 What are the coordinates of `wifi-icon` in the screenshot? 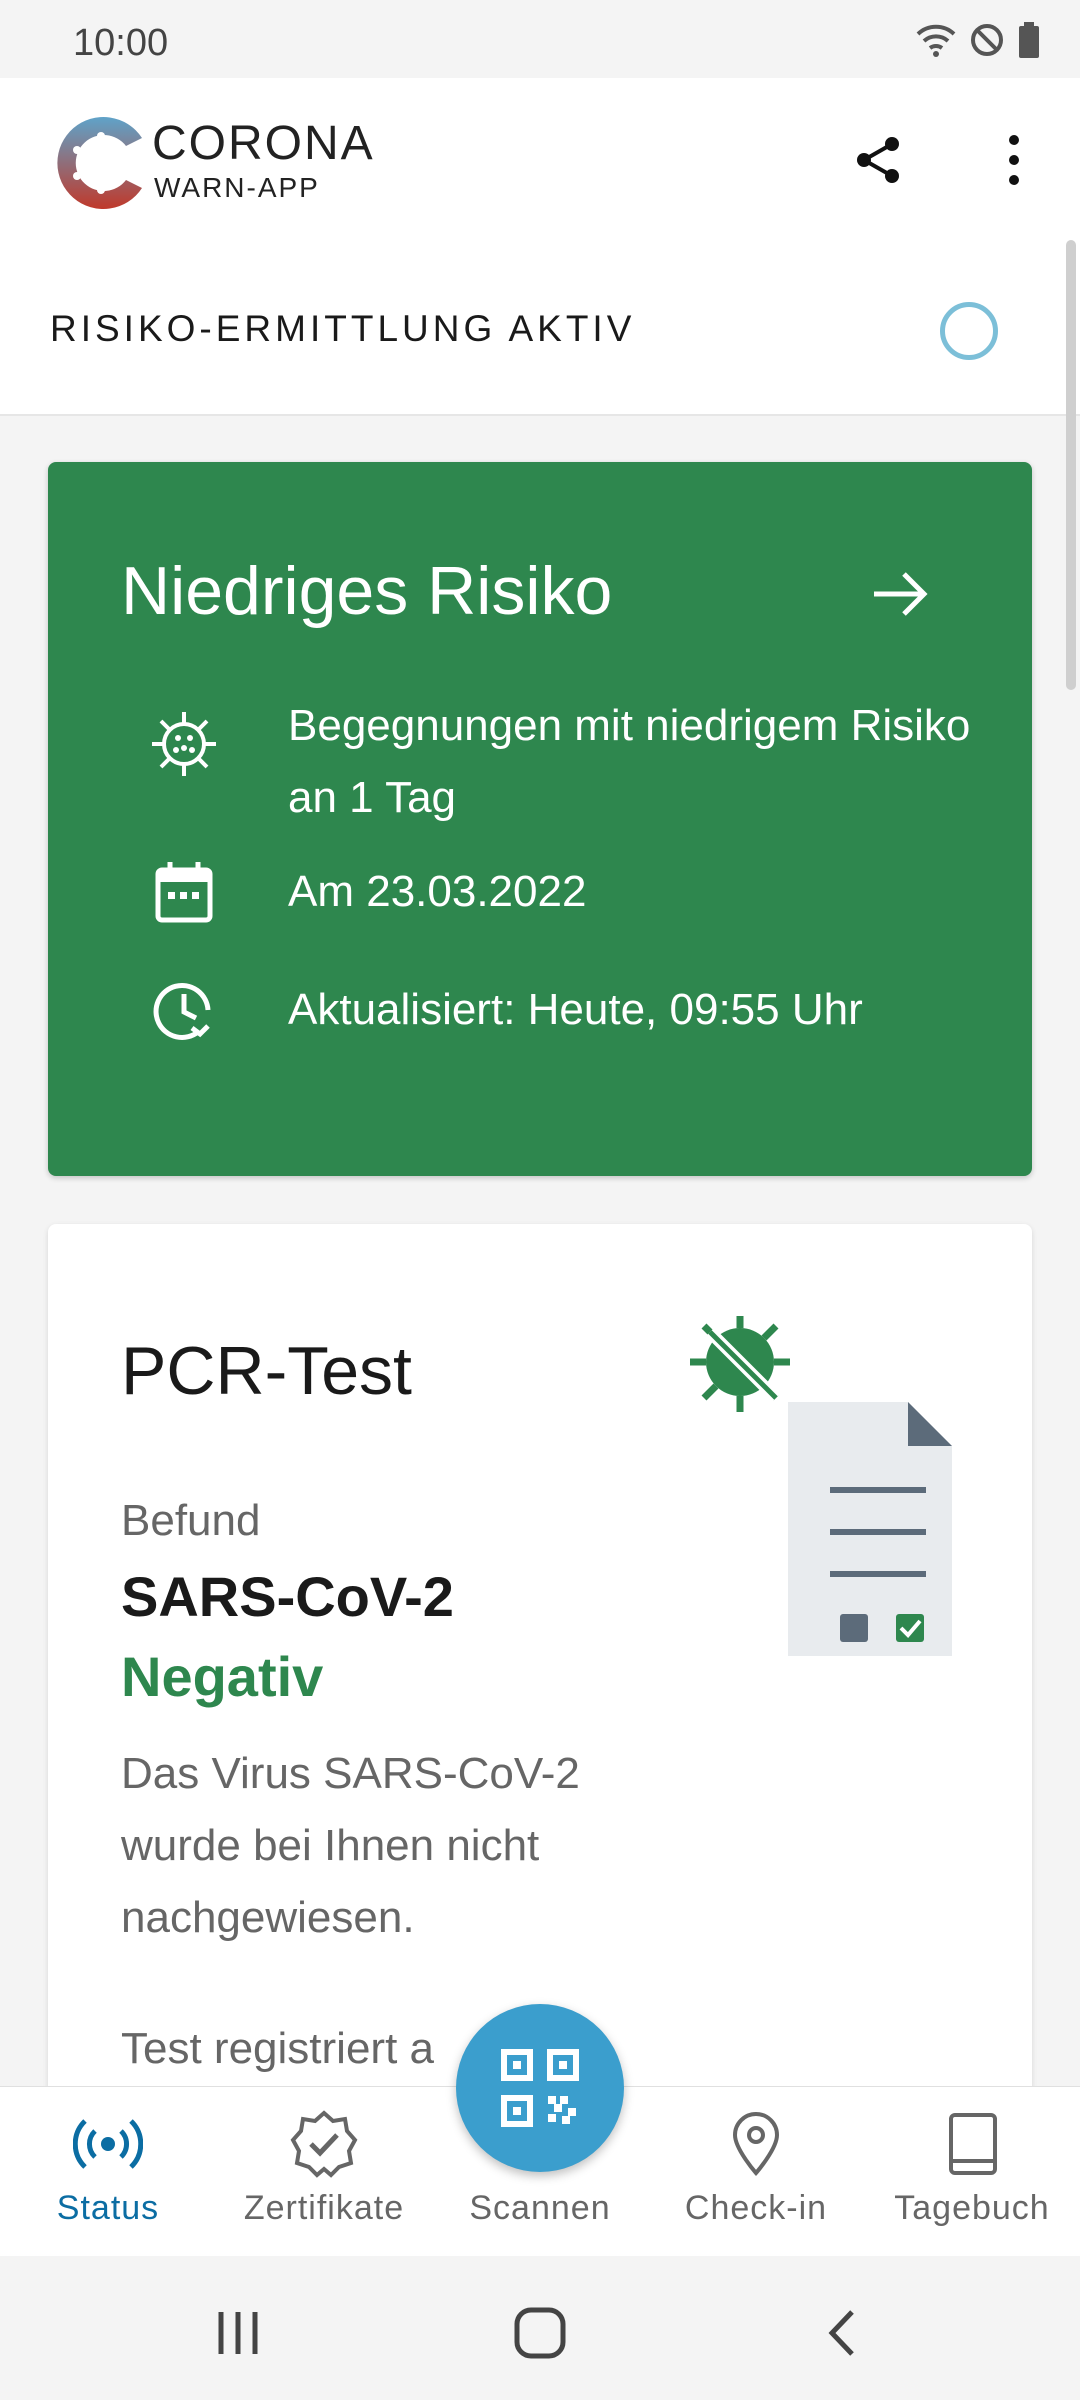 It's located at (936, 40).